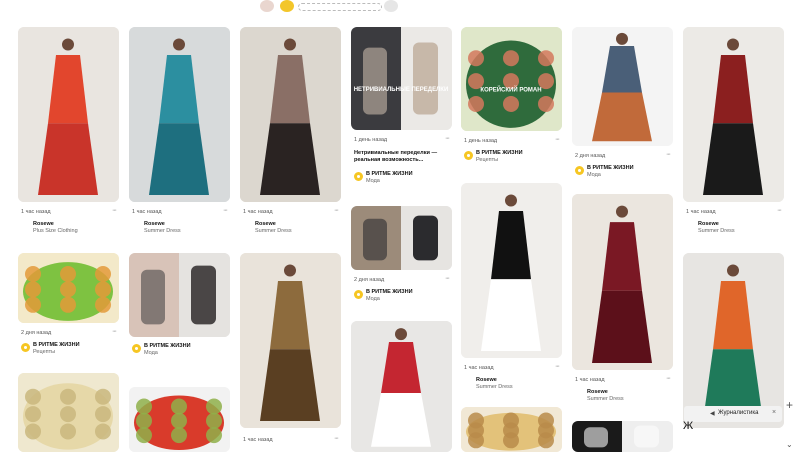 The width and height of the screenshot is (803, 452). I want to click on pin-illustration: КОРЕЙСКИЙ РОМАН, so click(511, 79).